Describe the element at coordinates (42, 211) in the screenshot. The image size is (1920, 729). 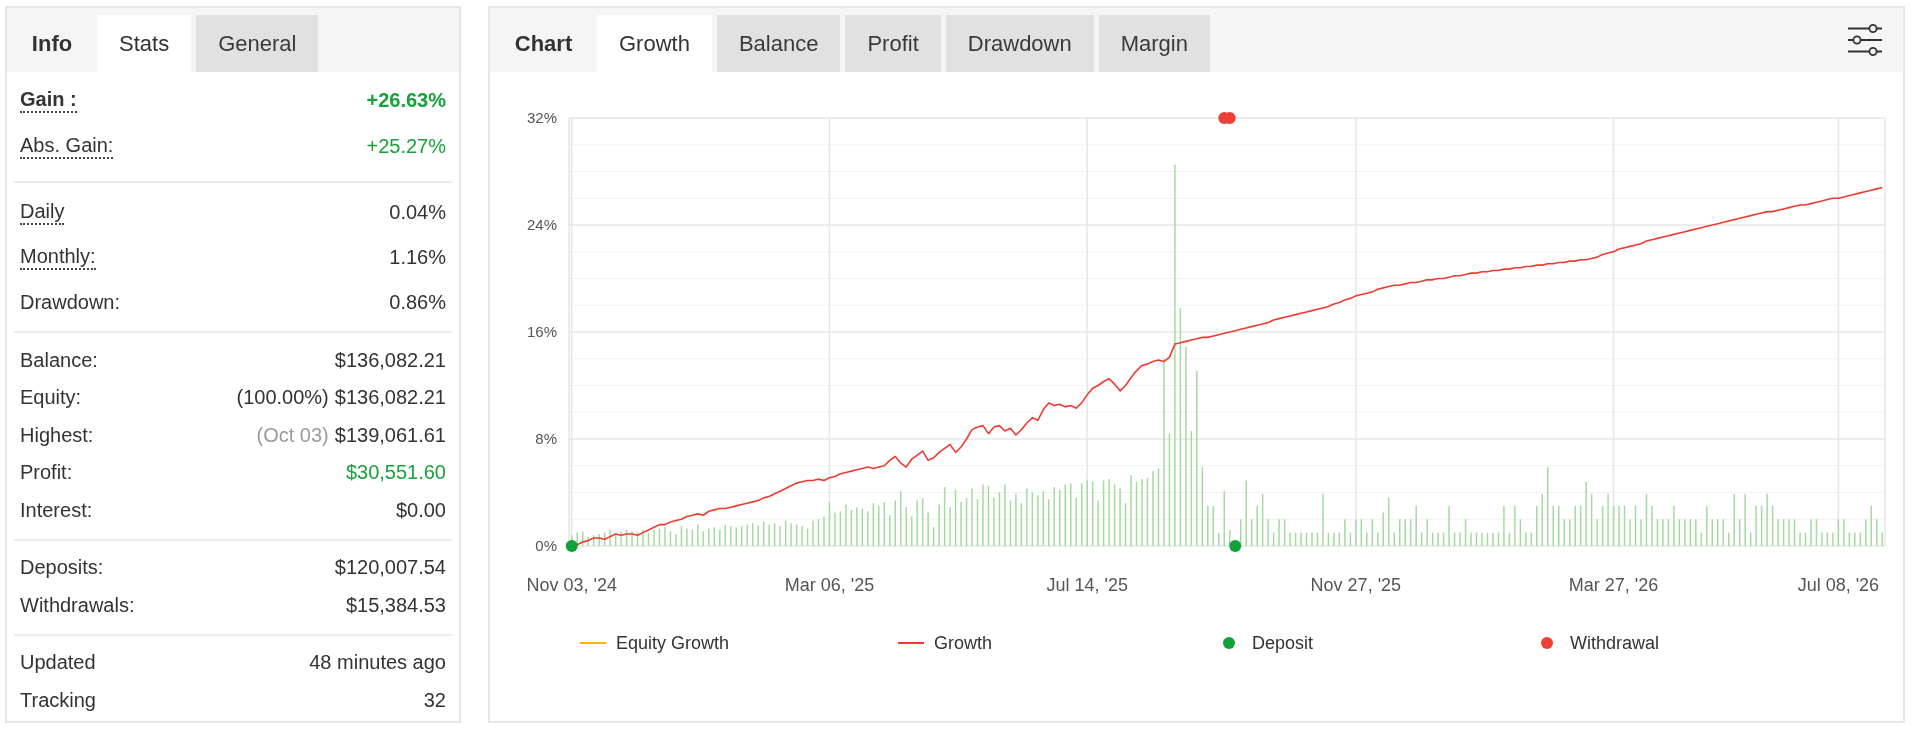
I see `stat-label: Daily` at that location.